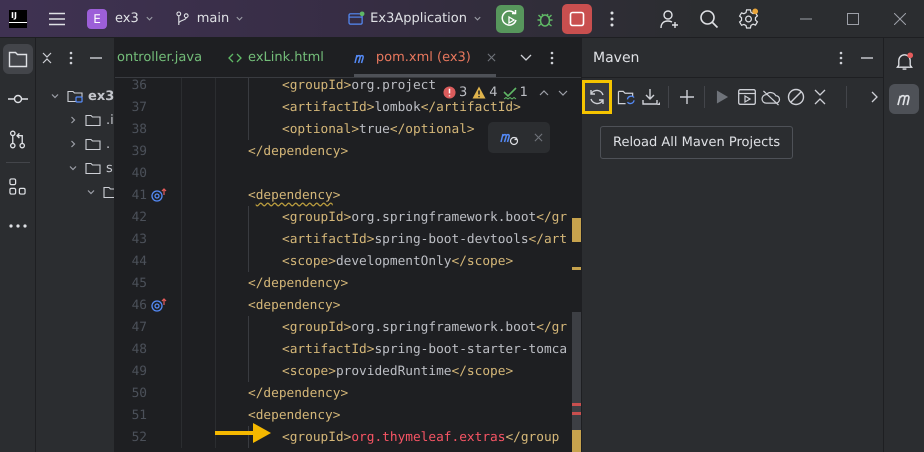  Describe the element at coordinates (101, 96) in the screenshot. I see `tree-item-label: ex3` at that location.